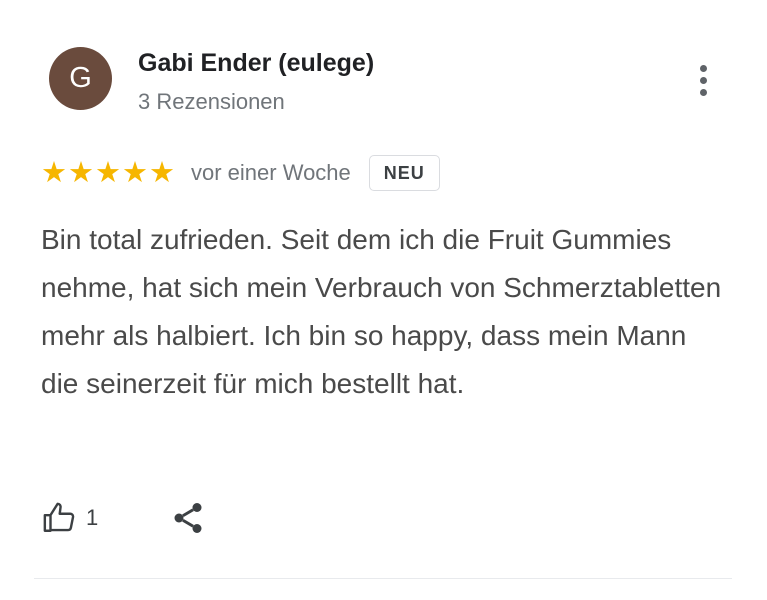 The image size is (767, 600). What do you see at coordinates (383, 578) in the screenshot?
I see `divider` at bounding box center [383, 578].